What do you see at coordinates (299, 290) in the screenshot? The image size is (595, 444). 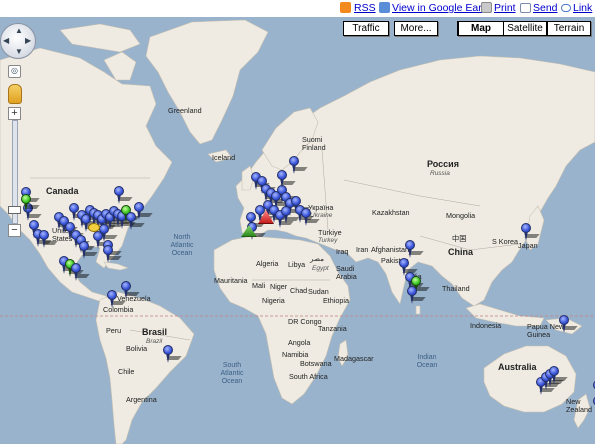 I see `label-chad: Chad` at bounding box center [299, 290].